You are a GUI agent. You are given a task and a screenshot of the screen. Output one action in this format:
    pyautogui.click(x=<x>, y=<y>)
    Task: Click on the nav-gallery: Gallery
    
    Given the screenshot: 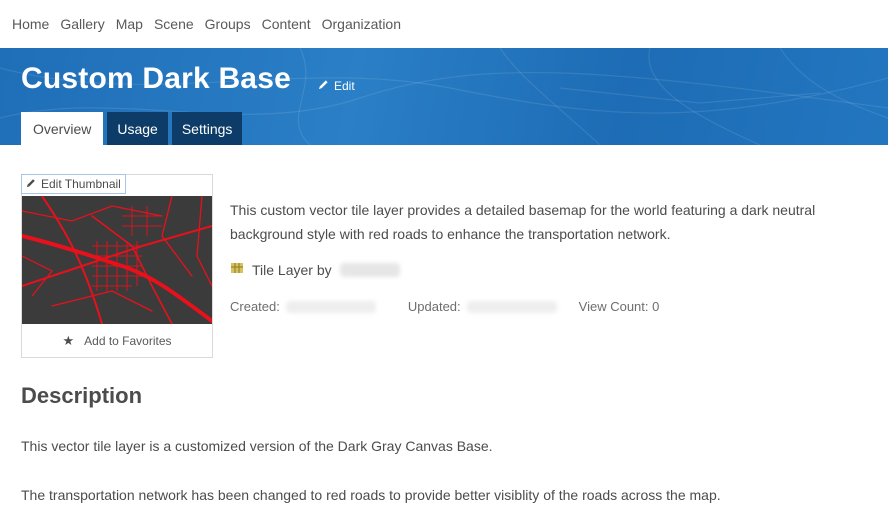 What is the action you would take?
    pyautogui.click(x=82, y=24)
    